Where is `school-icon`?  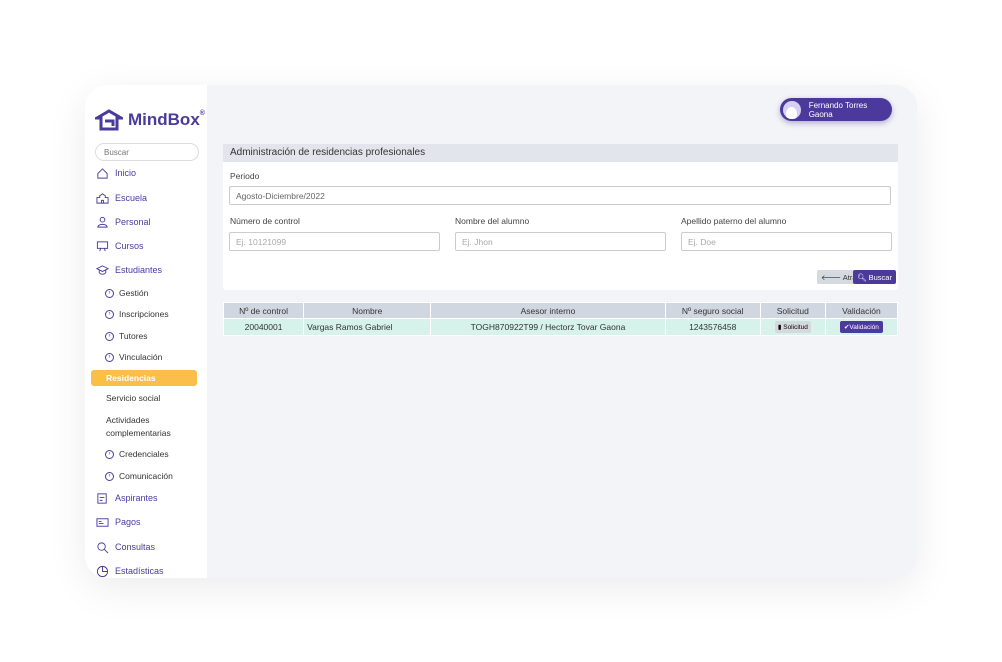
school-icon is located at coordinates (102, 198).